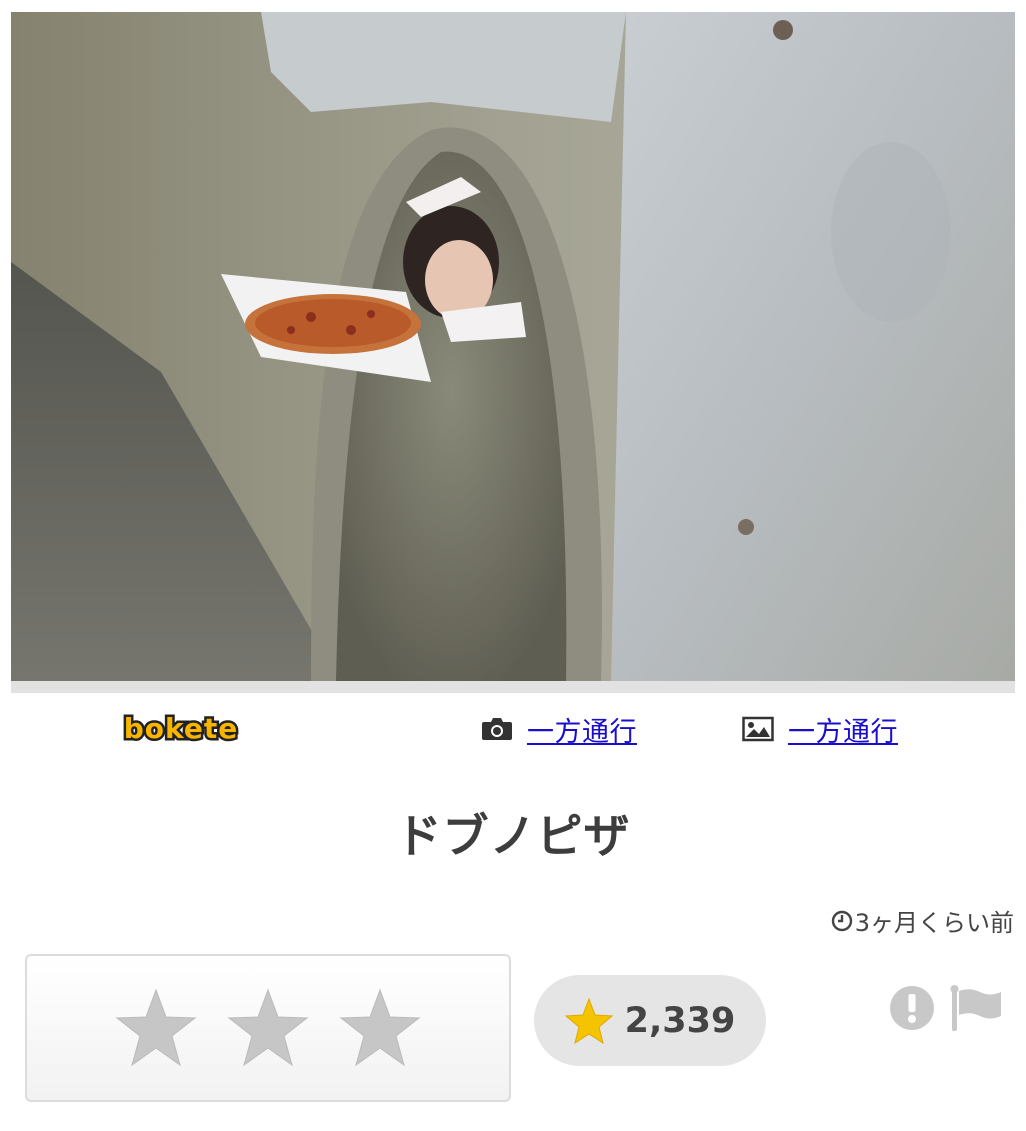  Describe the element at coordinates (758, 729) in the screenshot. I see `image-icon` at that location.